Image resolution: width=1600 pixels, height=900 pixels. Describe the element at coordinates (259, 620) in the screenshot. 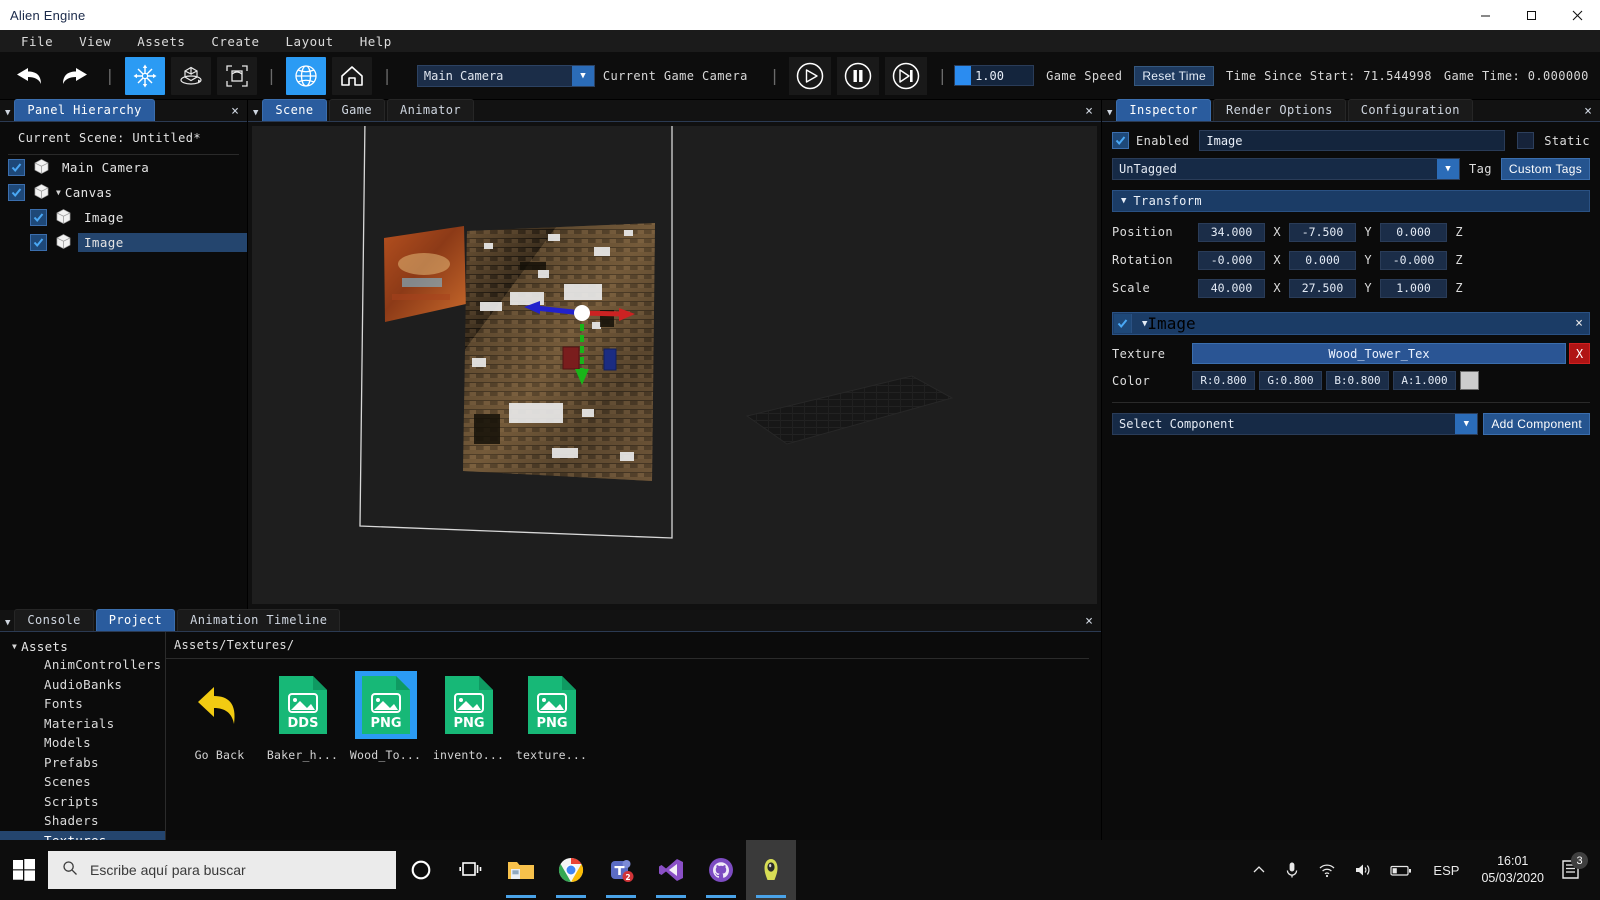

I see `tab-animation-timeline: Animation Timeline` at that location.